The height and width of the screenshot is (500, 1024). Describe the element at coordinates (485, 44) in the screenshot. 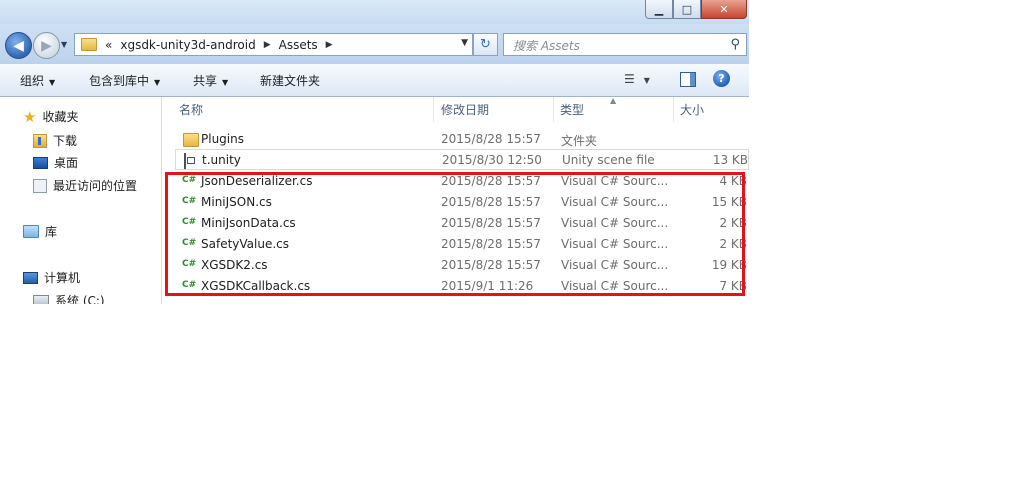

I see `refresh-button: ↻` at that location.